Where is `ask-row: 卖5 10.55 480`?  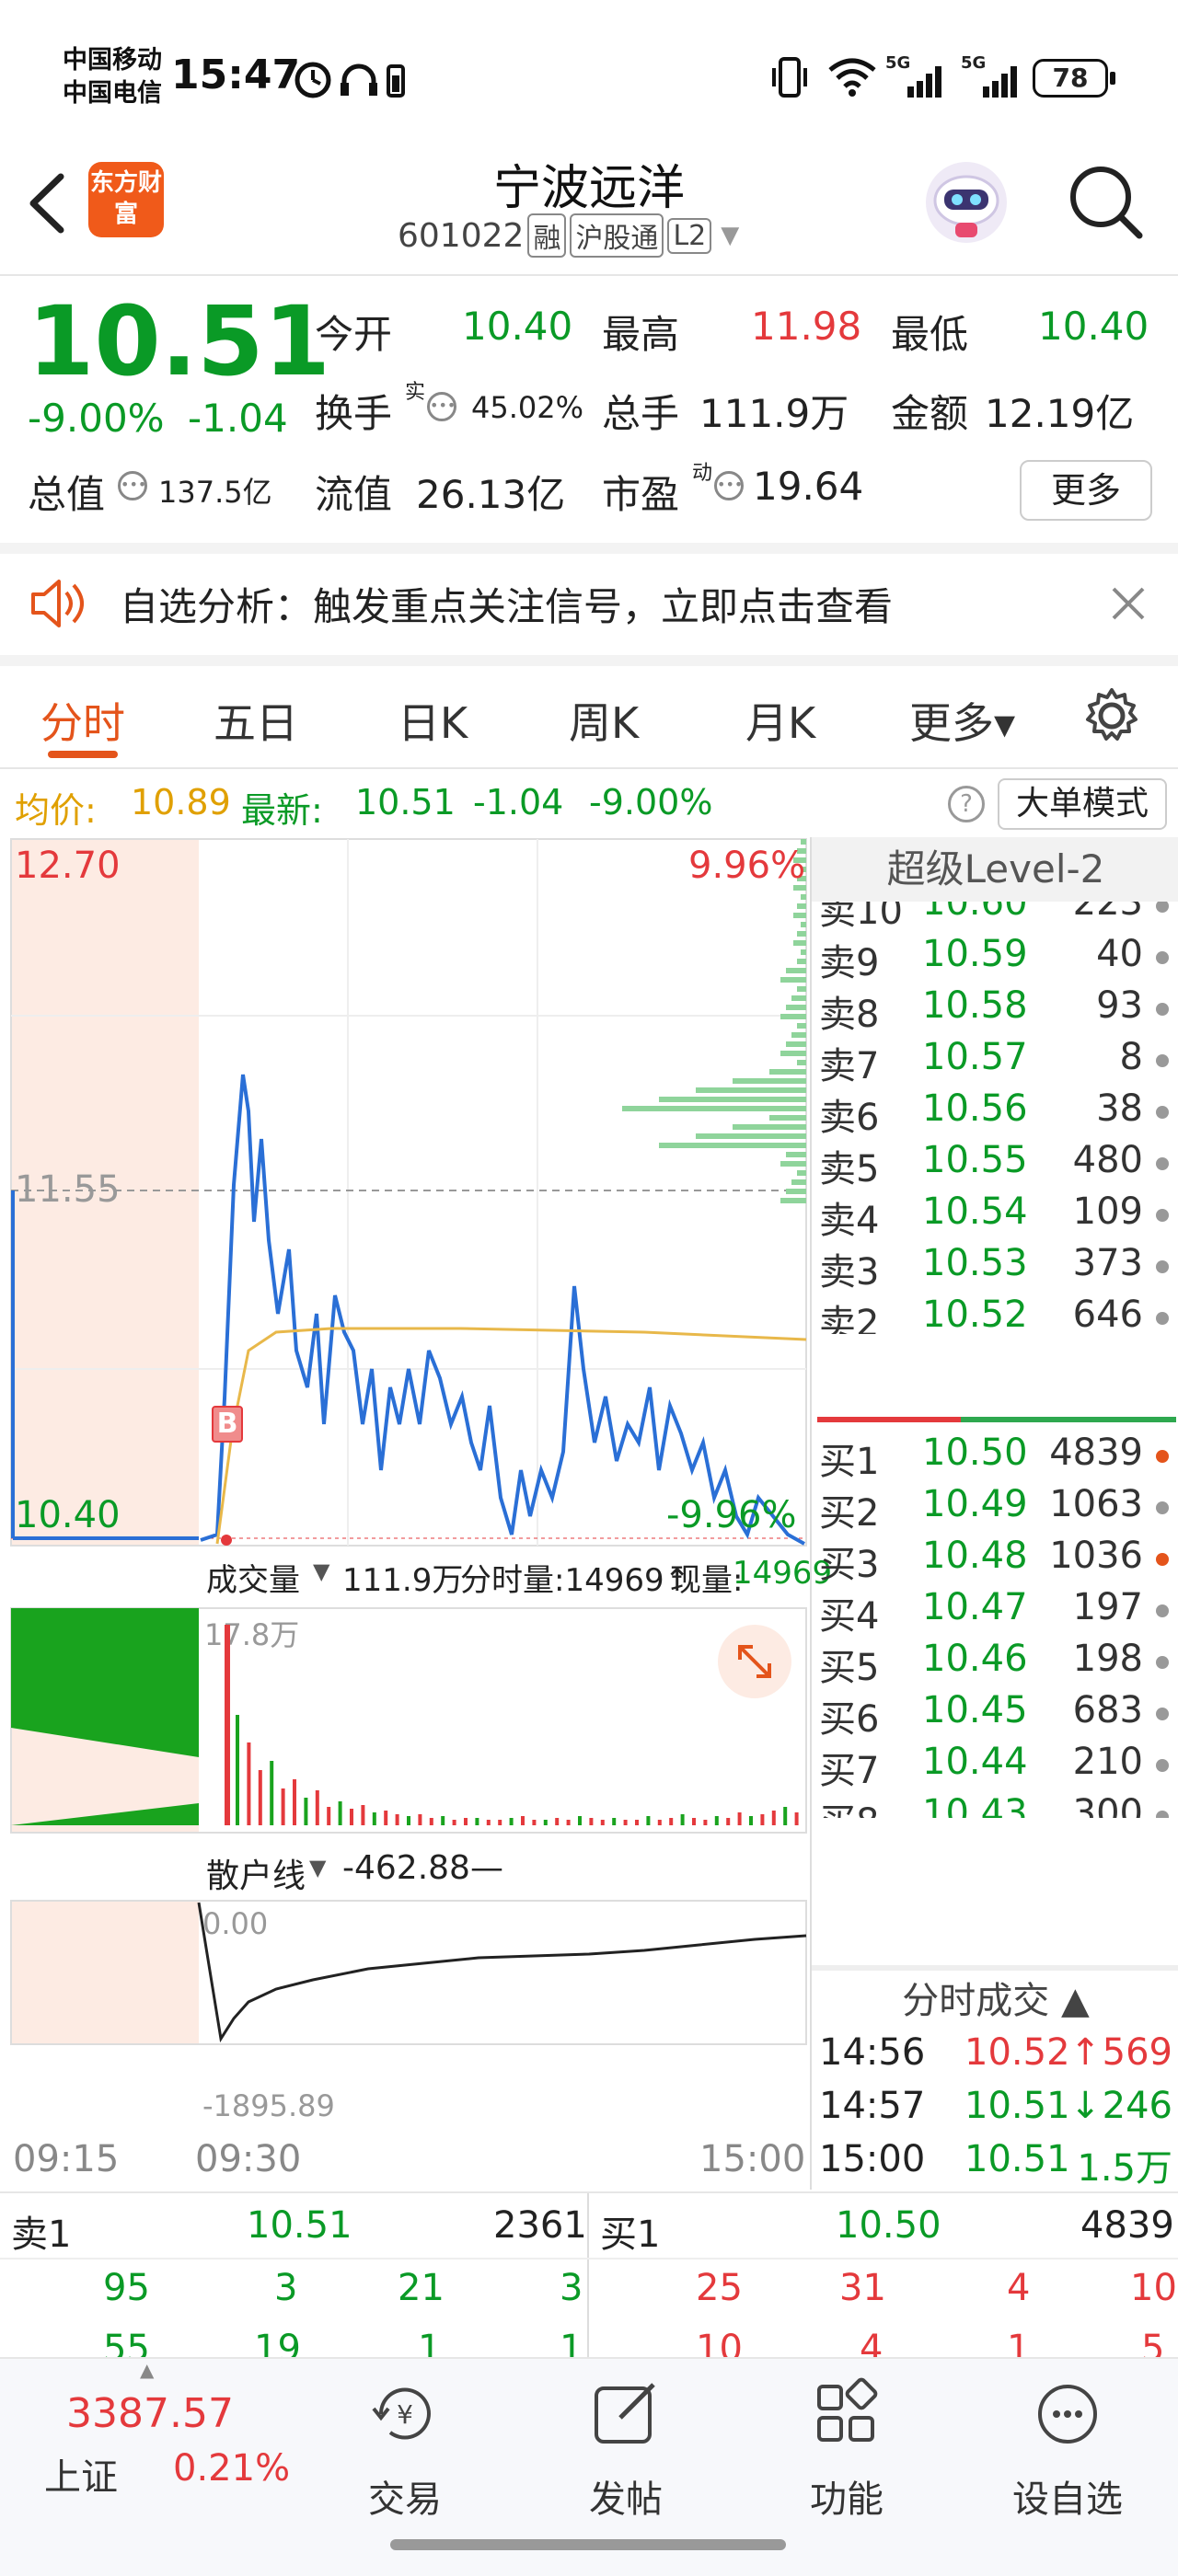
ask-row: 卖5 10.55 480 is located at coordinates (995, 1164).